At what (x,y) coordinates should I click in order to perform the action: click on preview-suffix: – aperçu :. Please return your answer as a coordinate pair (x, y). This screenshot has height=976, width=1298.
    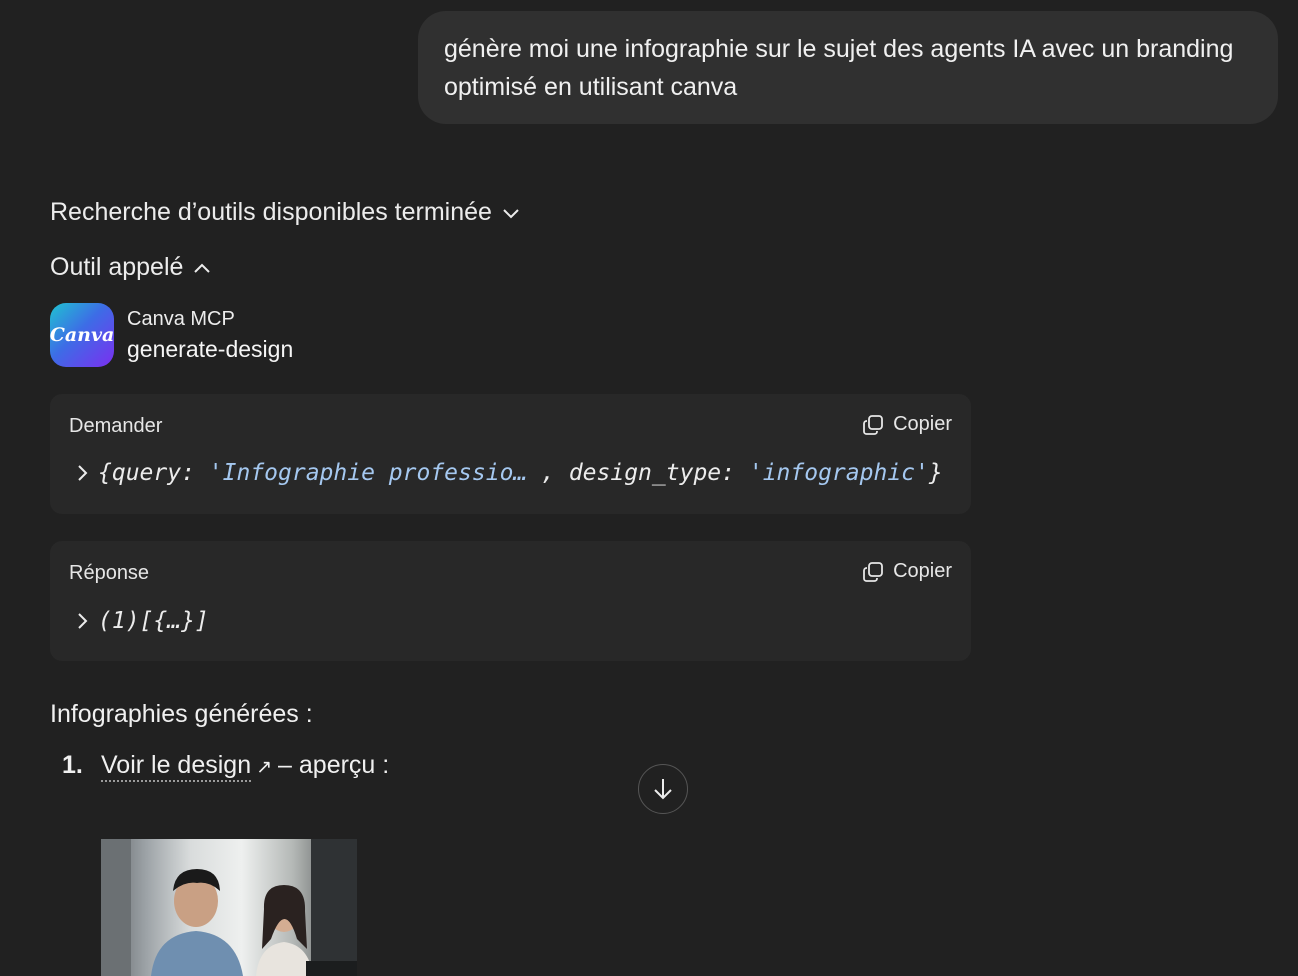
    Looking at the image, I should click on (334, 765).